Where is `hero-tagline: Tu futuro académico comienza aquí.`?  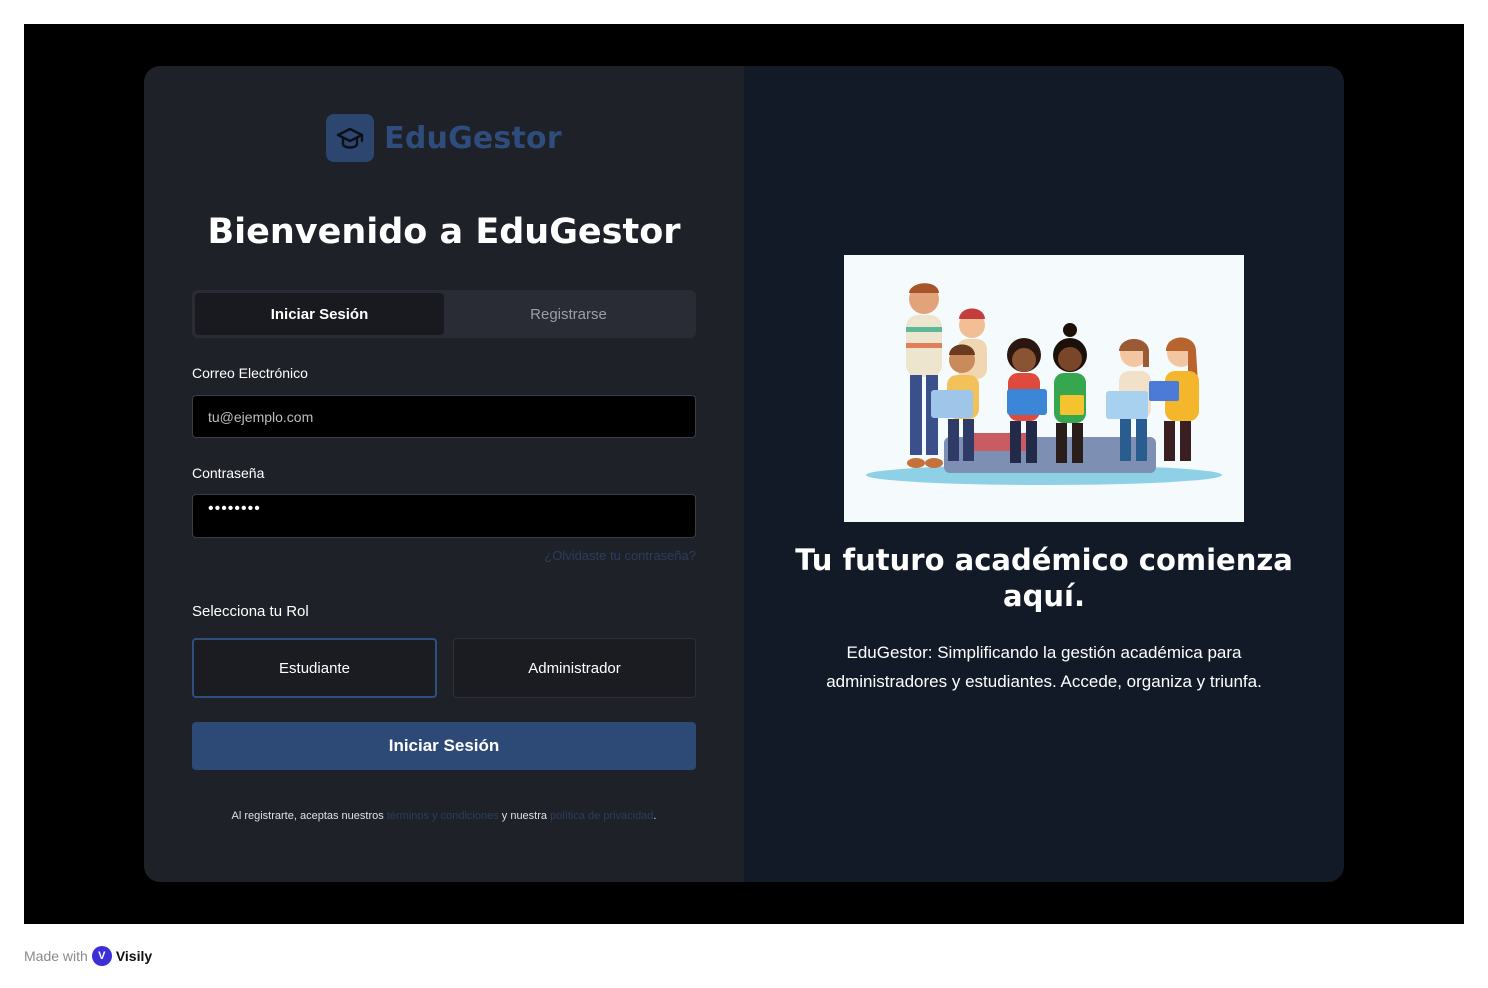 hero-tagline: Tu futuro académico comienza aquí. is located at coordinates (1044, 578).